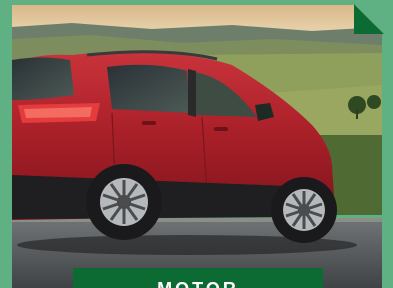 The width and height of the screenshot is (393, 288). Describe the element at coordinates (198, 283) in the screenshot. I see `category-label-text: MOTOR` at that location.